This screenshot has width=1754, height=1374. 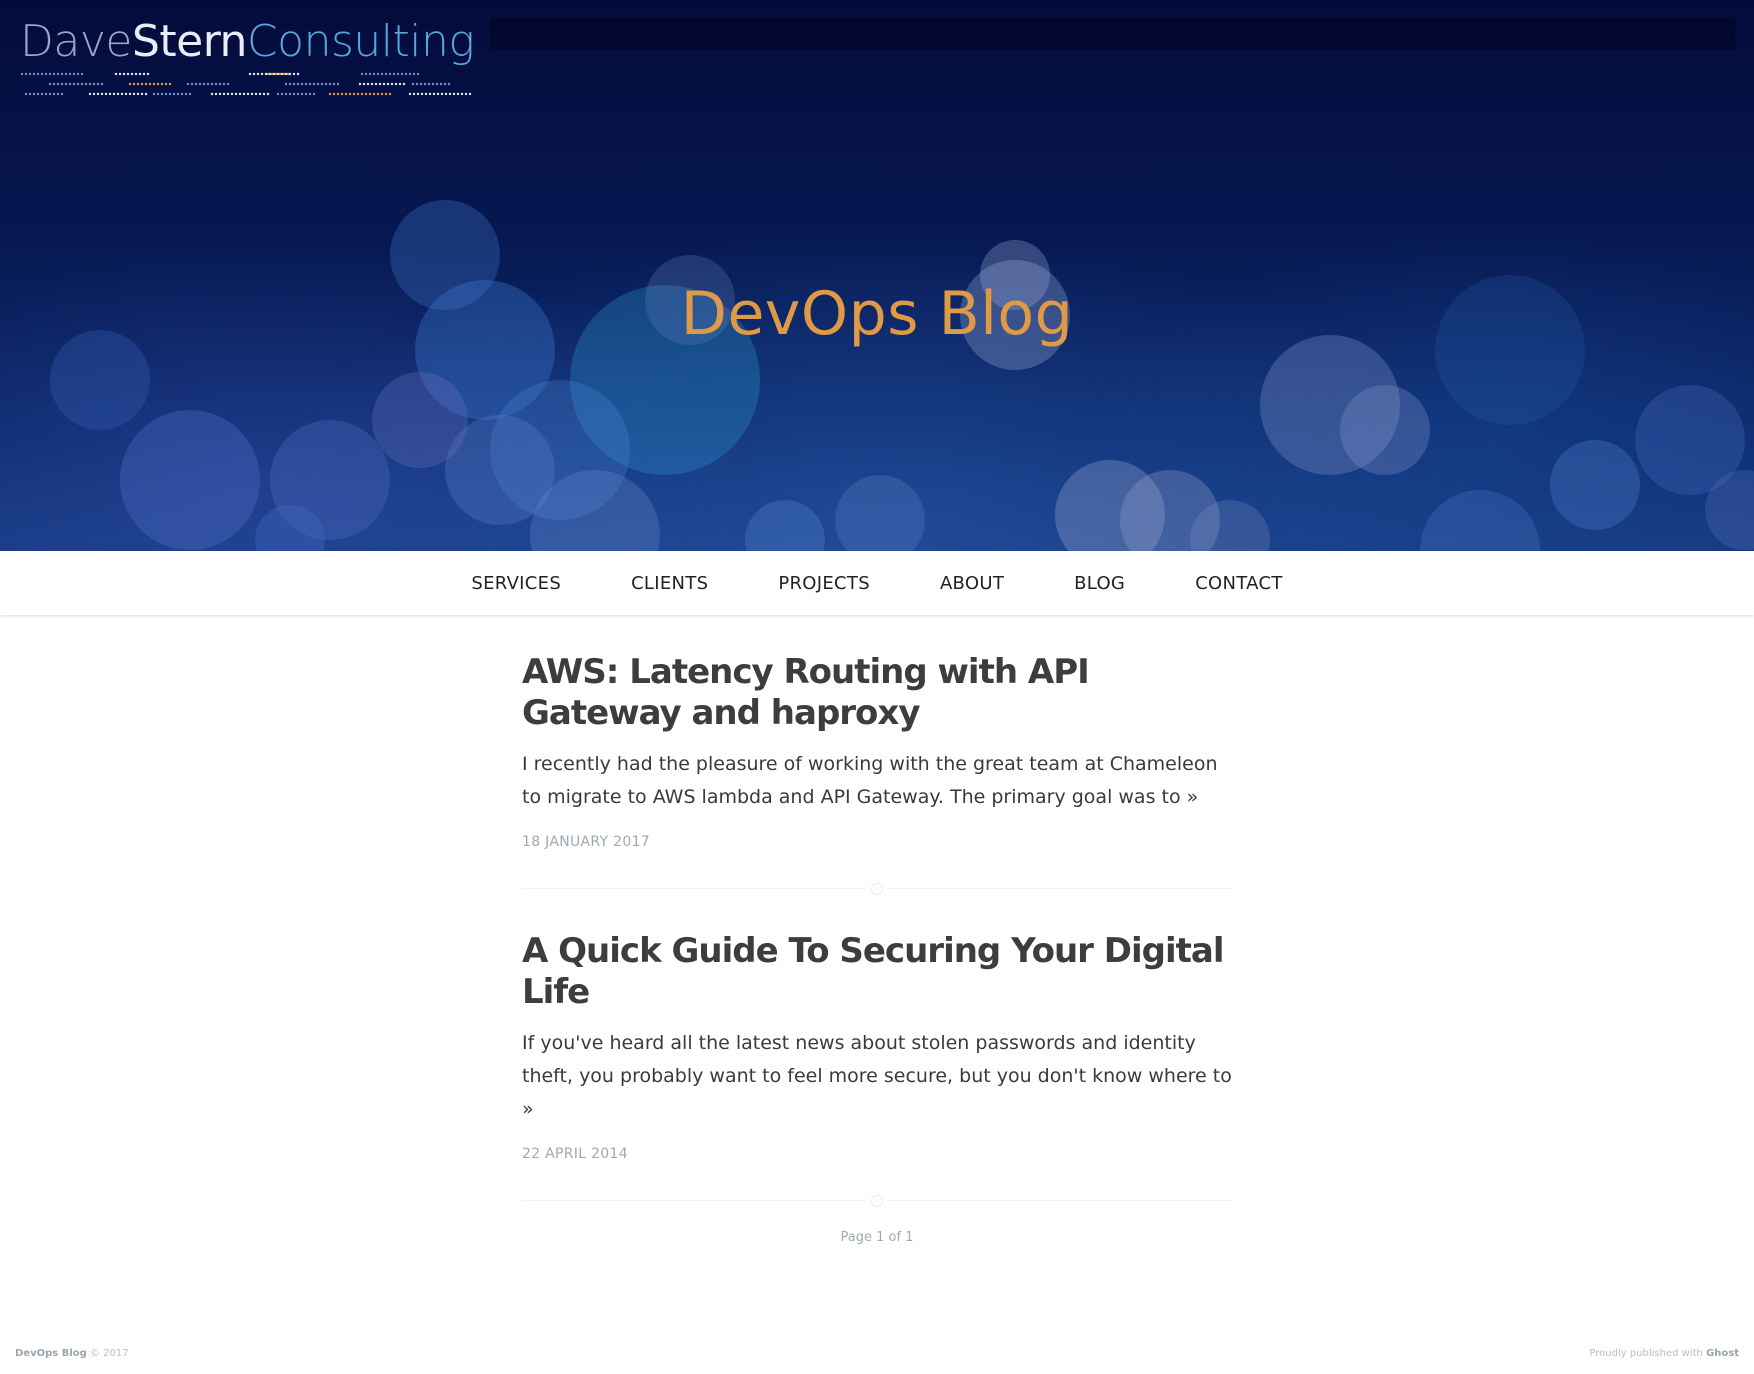 I want to click on site-logo: DaveSternConsulting, so click(x=250, y=59).